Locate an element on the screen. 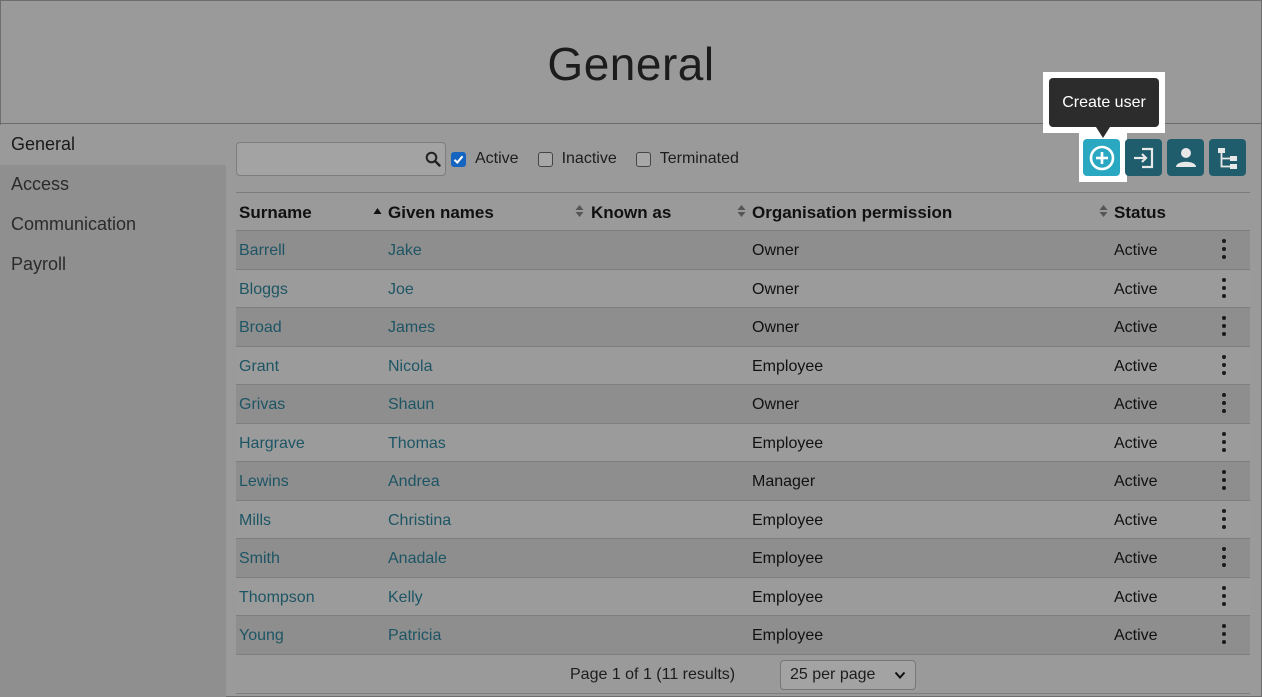 Image resolution: width=1262 pixels, height=697 pixels. col-permission-header: Organisation permission is located at coordinates (852, 213).